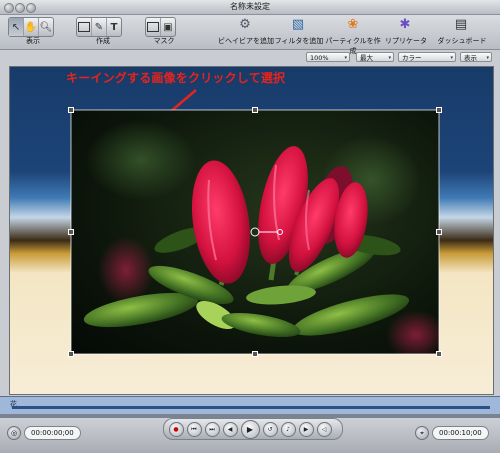  I want to click on view-popup: 表示 ▾, so click(476, 57).